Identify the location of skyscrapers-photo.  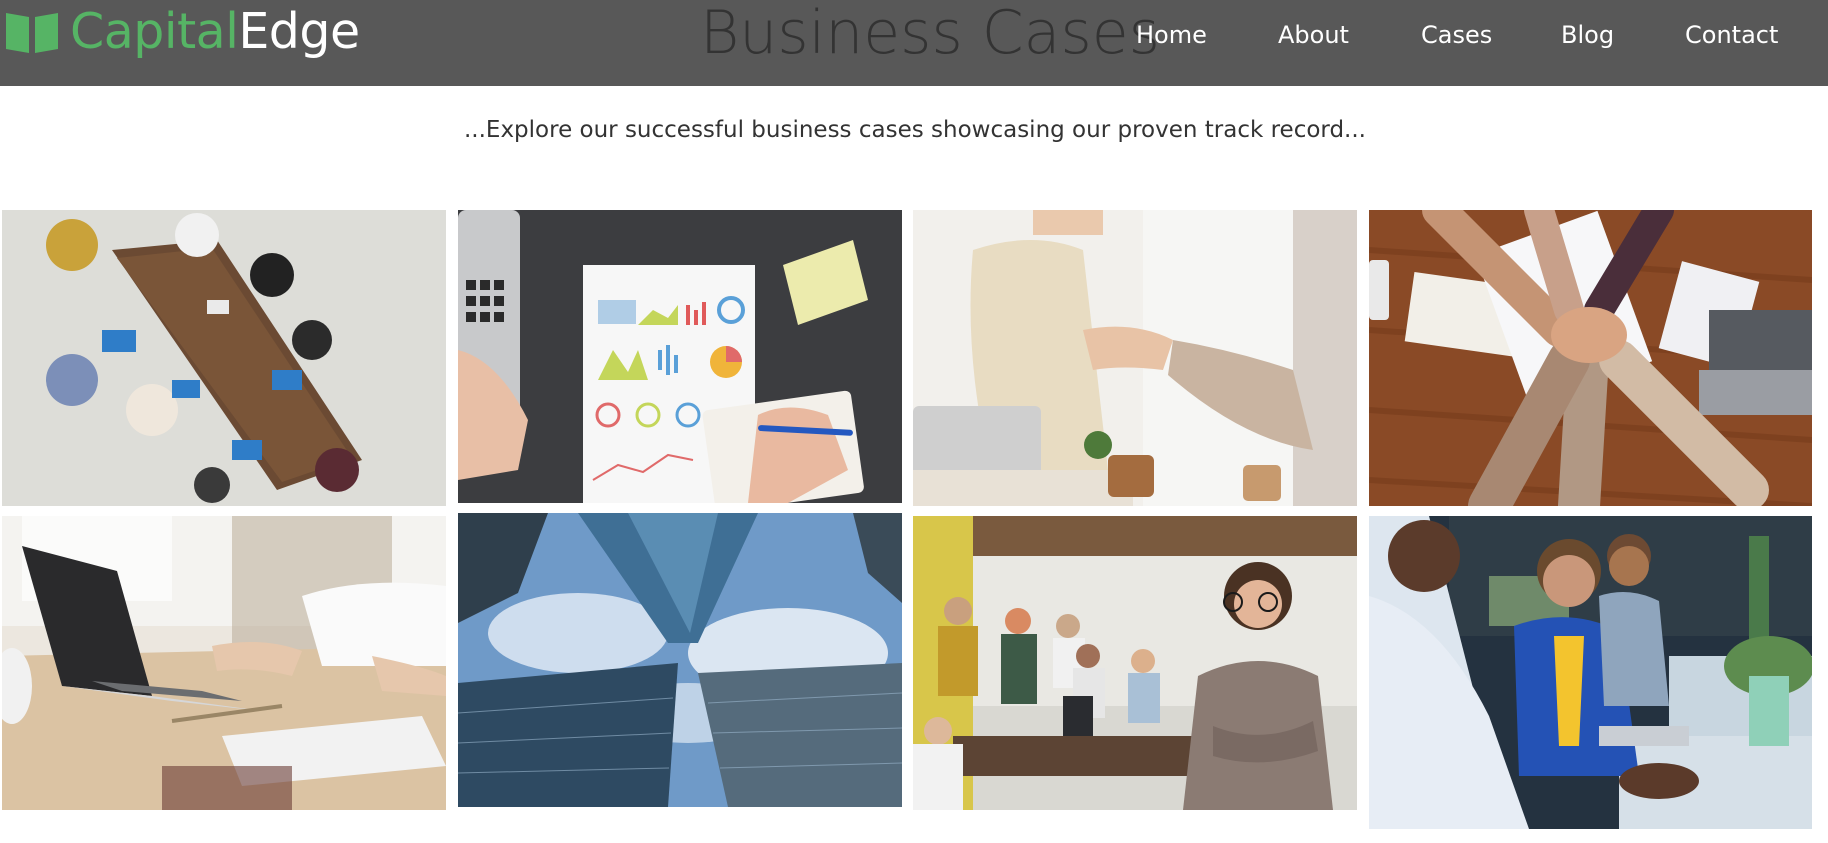
(680, 660).